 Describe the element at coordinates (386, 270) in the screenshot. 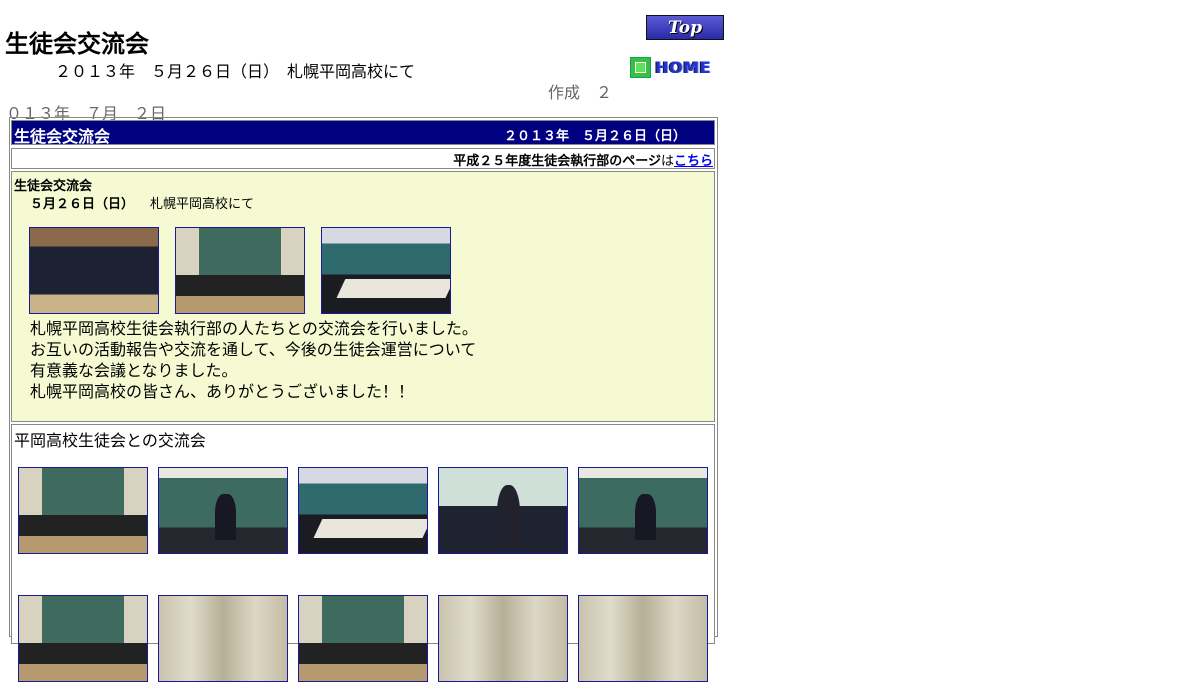

I see `photo-table-thumbnail` at that location.